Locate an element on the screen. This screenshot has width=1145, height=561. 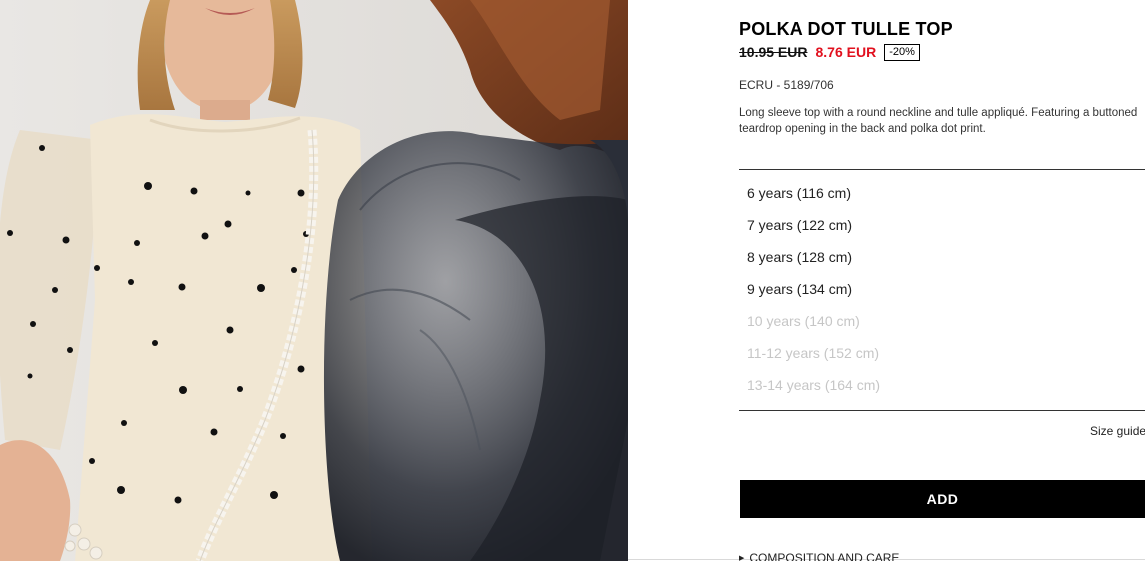
size-option-unavailable: 11-12 years (152 cm) is located at coordinates (813, 353).